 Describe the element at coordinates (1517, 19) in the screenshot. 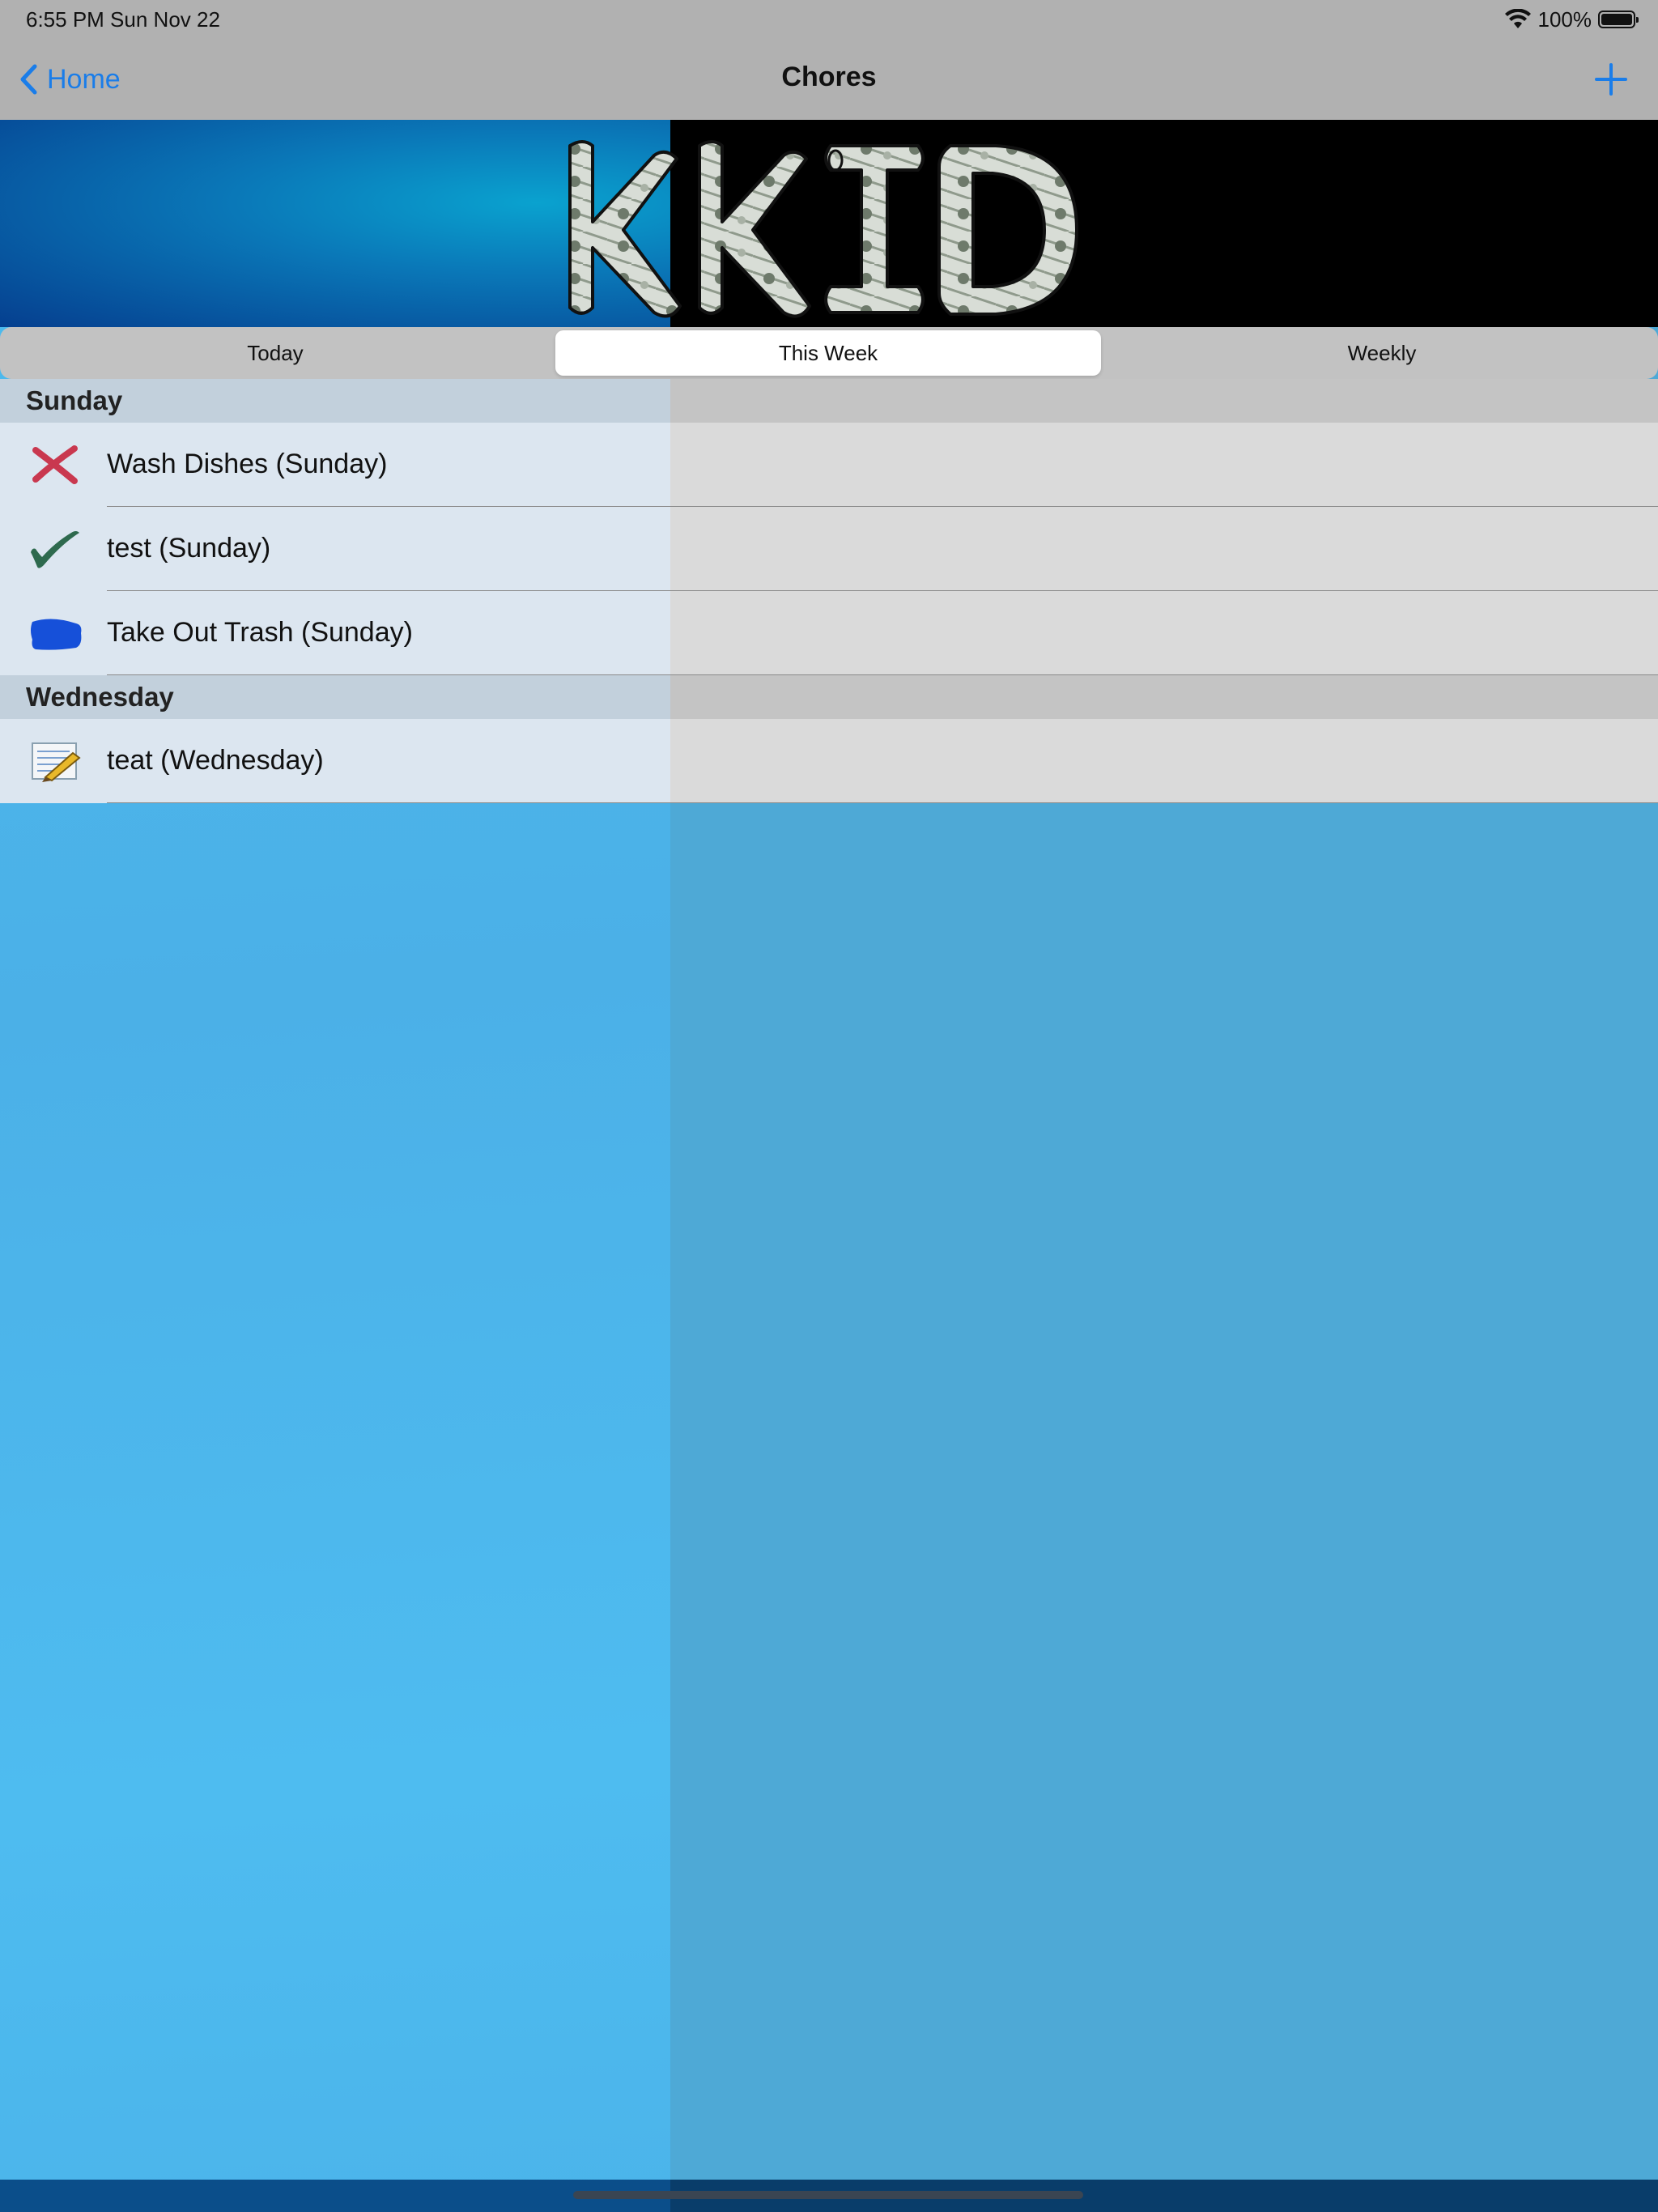

I see `wifi-icon` at that location.